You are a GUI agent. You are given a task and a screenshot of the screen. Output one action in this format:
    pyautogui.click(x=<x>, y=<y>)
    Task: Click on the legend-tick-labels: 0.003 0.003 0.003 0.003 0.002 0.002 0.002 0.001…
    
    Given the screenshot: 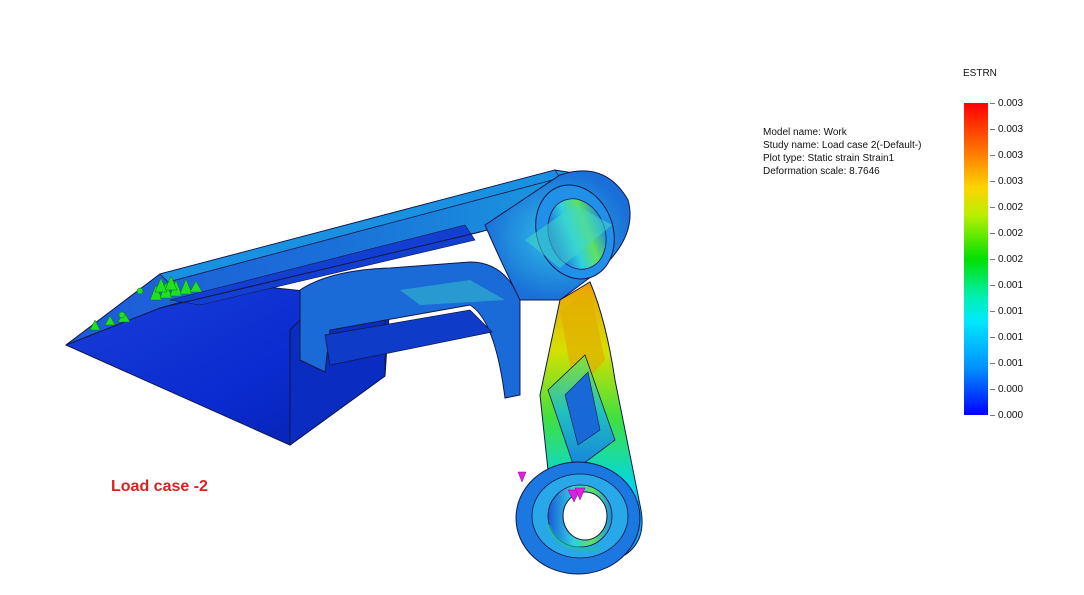 What is the action you would take?
    pyautogui.click(x=1020, y=259)
    